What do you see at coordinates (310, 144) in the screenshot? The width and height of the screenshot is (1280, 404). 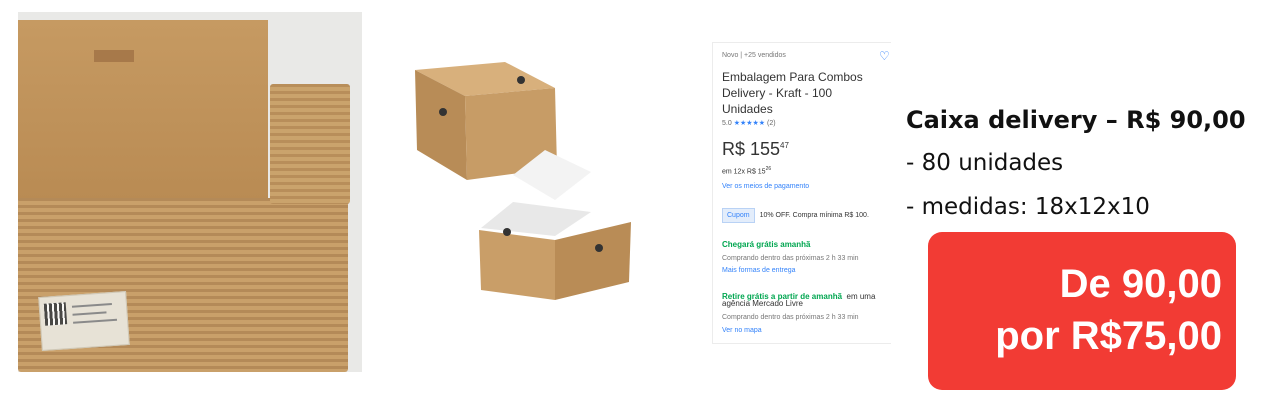 I see `stack-layer` at bounding box center [310, 144].